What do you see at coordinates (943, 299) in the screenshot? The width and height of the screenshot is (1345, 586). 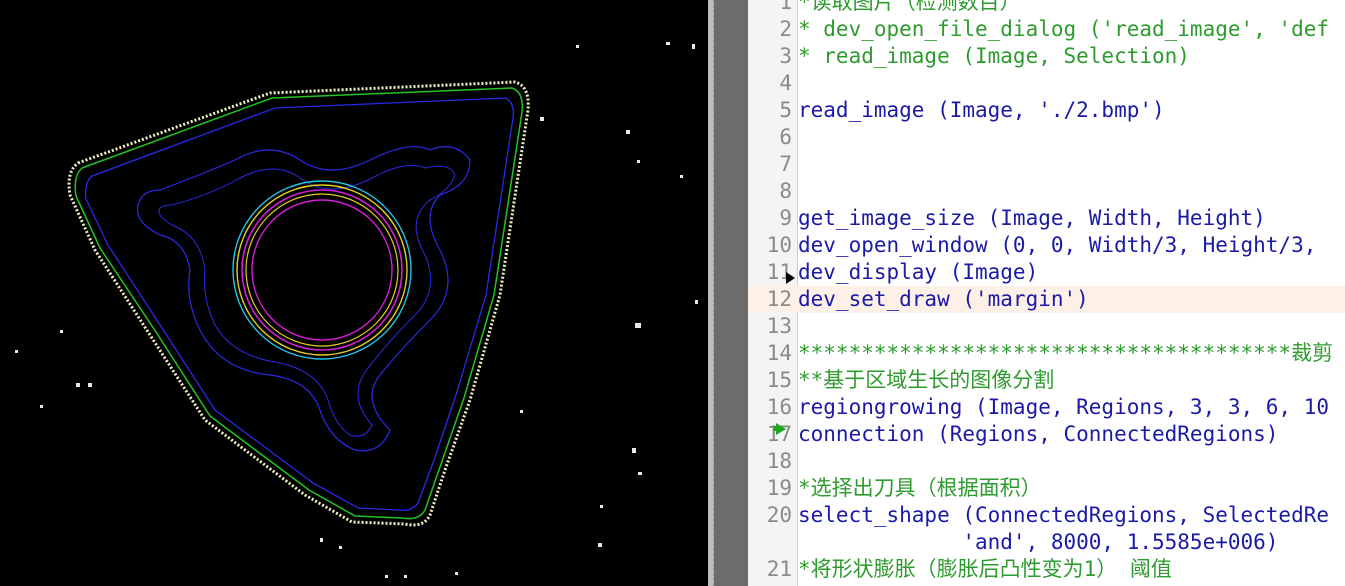 I see `code-text: dev_set_draw ('margin')` at bounding box center [943, 299].